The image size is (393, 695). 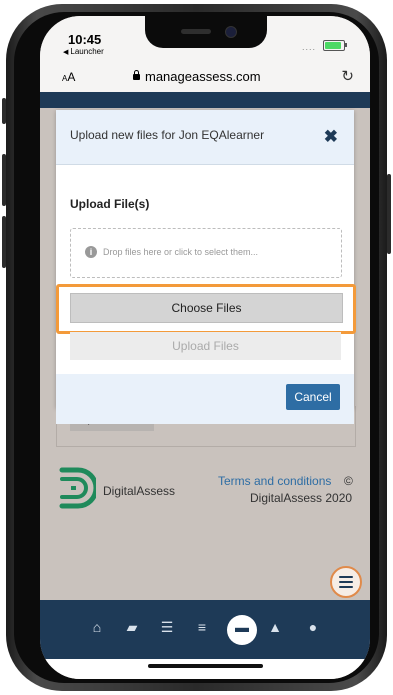 What do you see at coordinates (205, 100) in the screenshot?
I see `page-header` at bounding box center [205, 100].